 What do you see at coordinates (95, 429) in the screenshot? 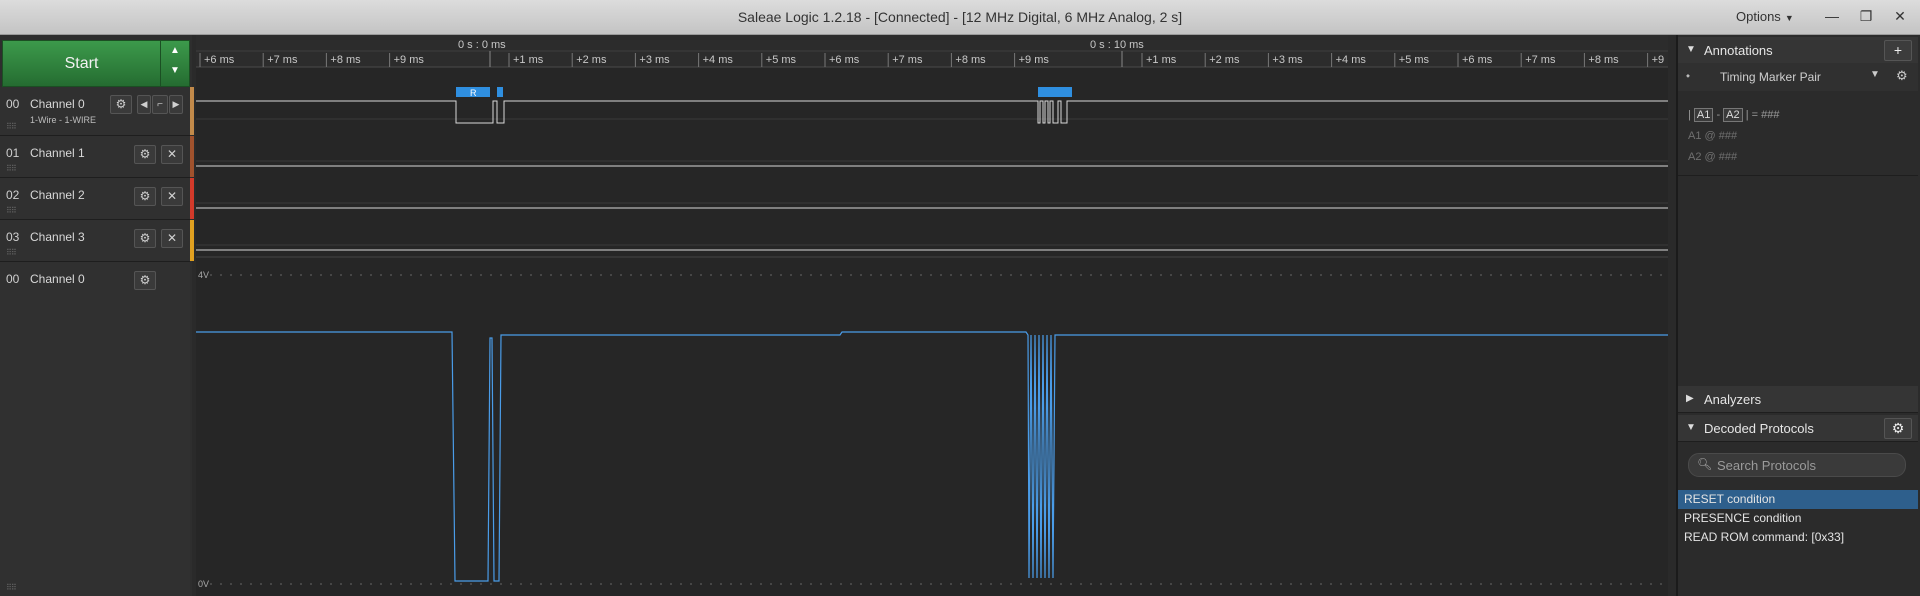
I see `channel-row-analog-0: 00 Channel 0 ⚙ ⠿⠿` at bounding box center [95, 429].